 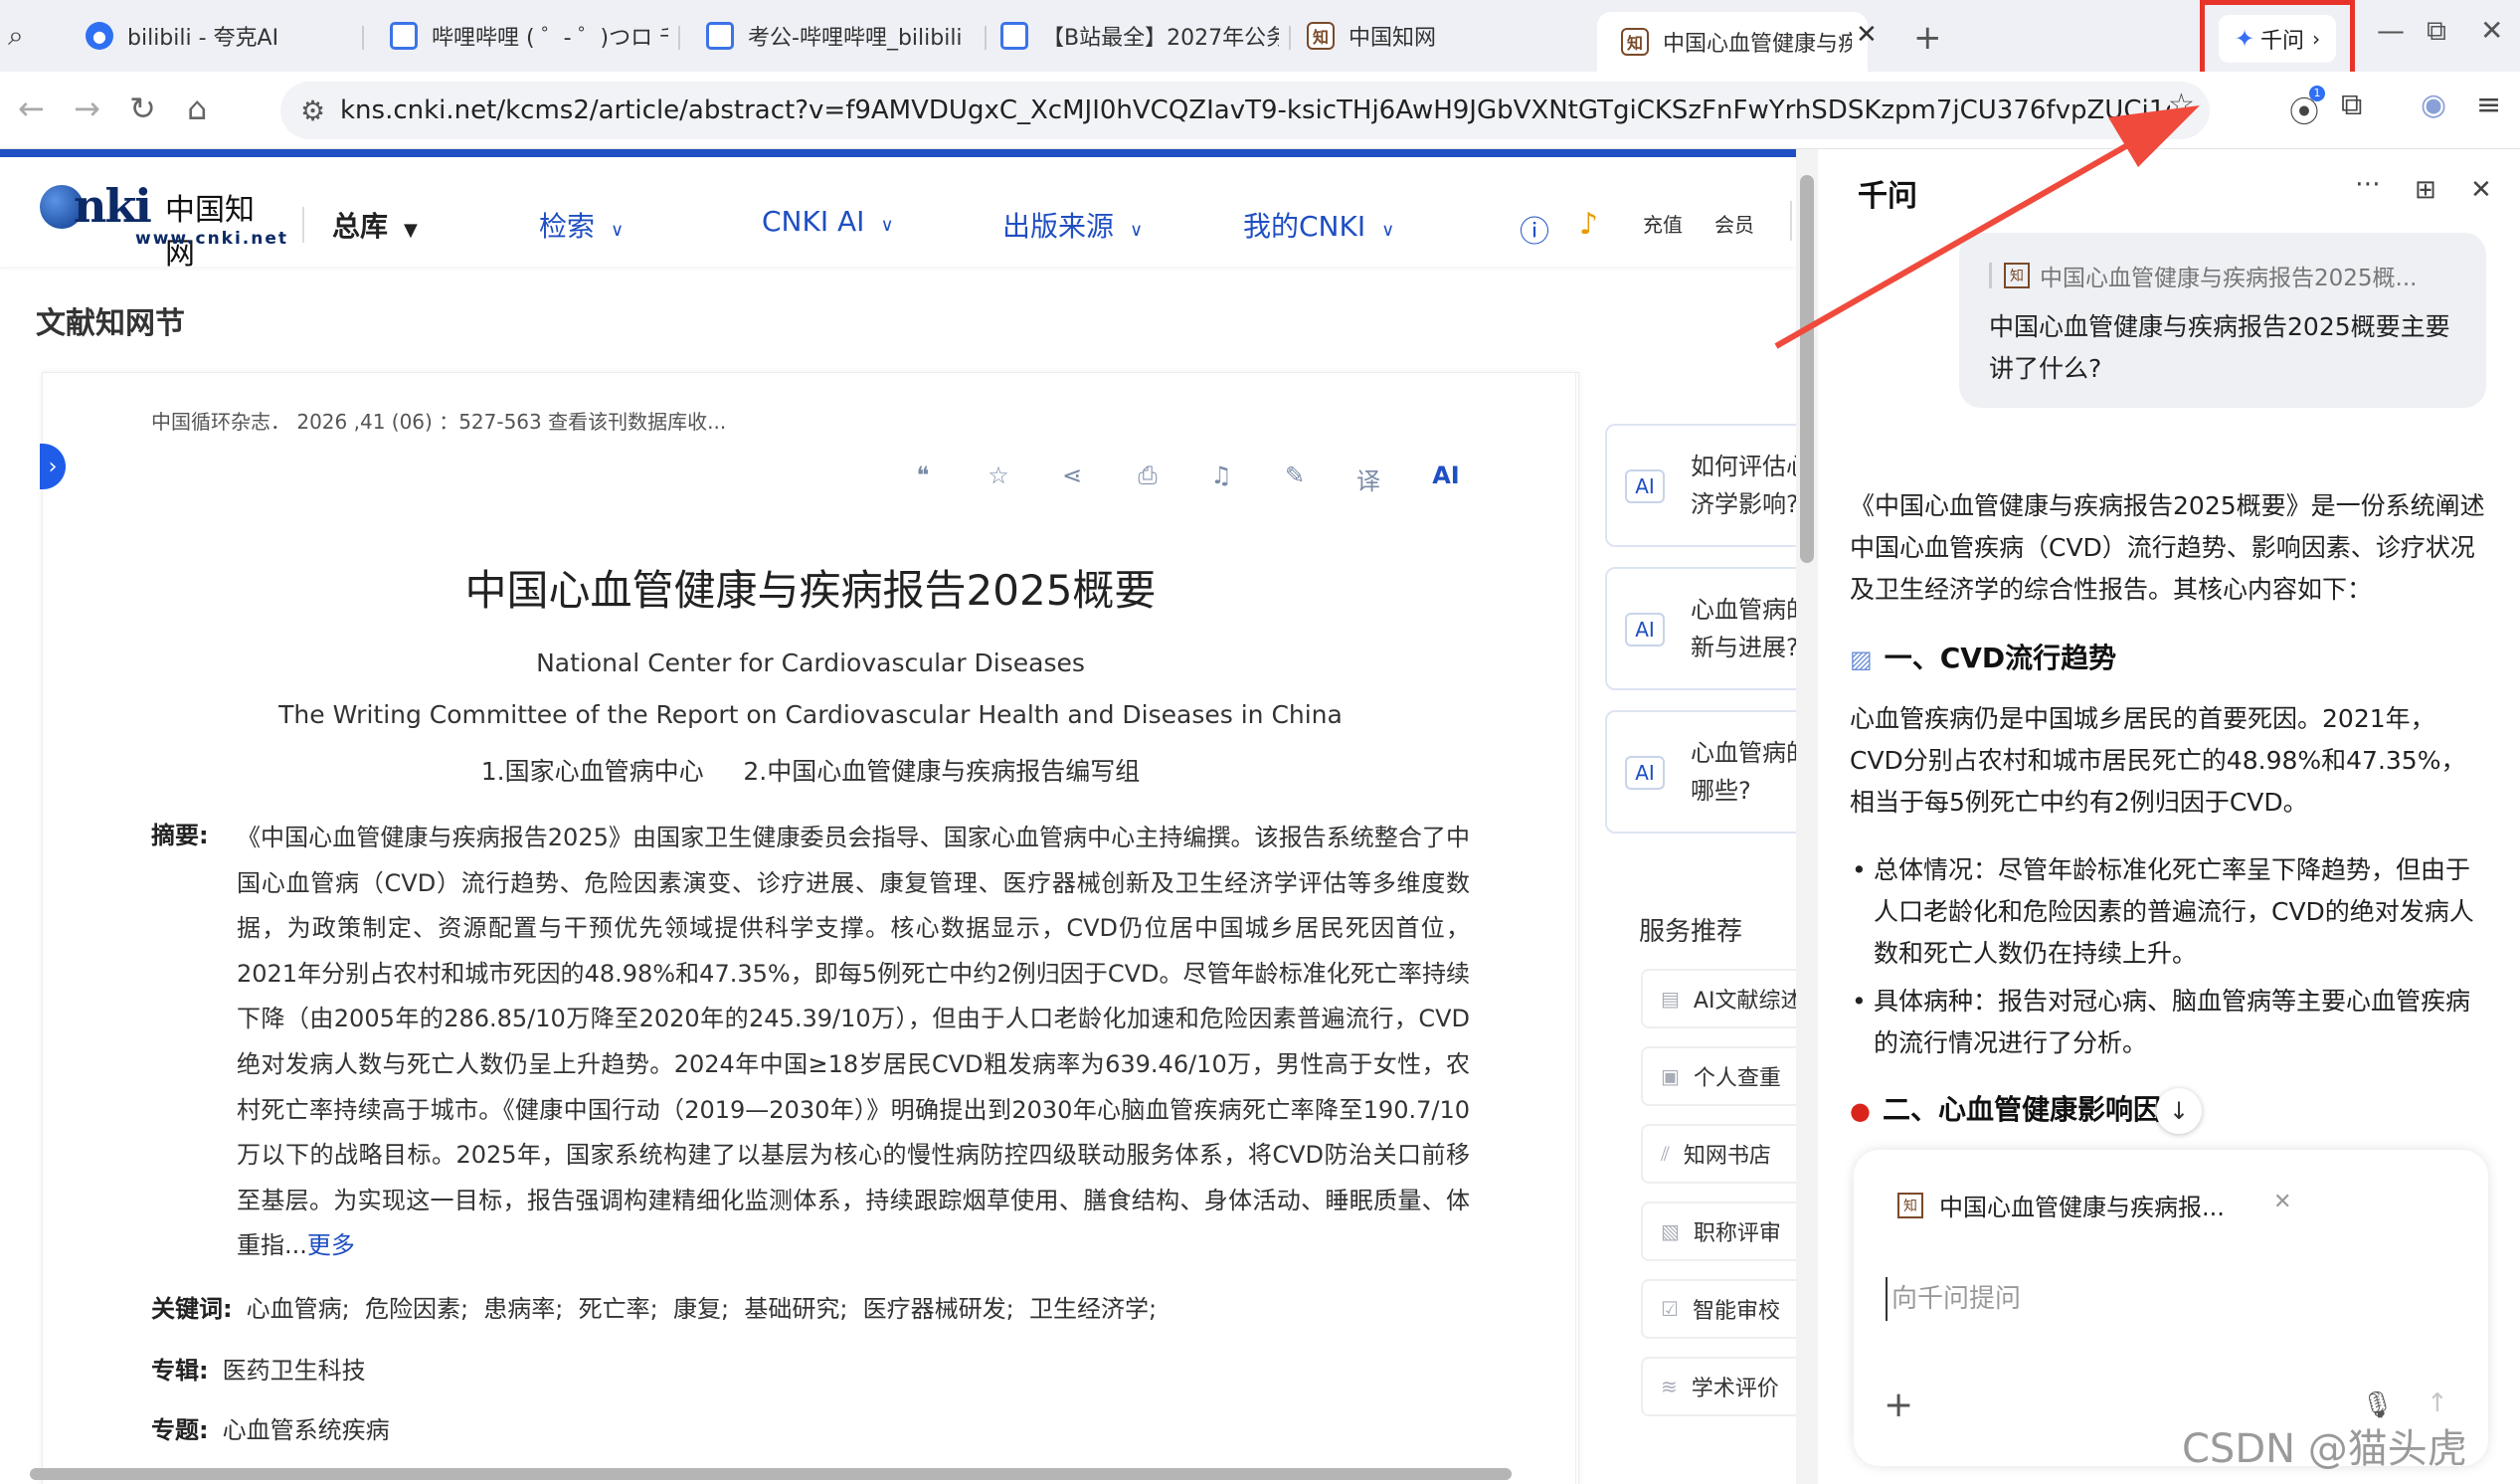 I want to click on tab-cardio-report: 知 中国心血管健康与疾, so click(x=1732, y=42).